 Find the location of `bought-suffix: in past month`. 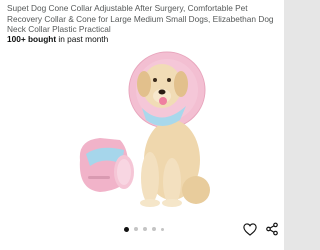

bought-suffix: in past month is located at coordinates (82, 39).